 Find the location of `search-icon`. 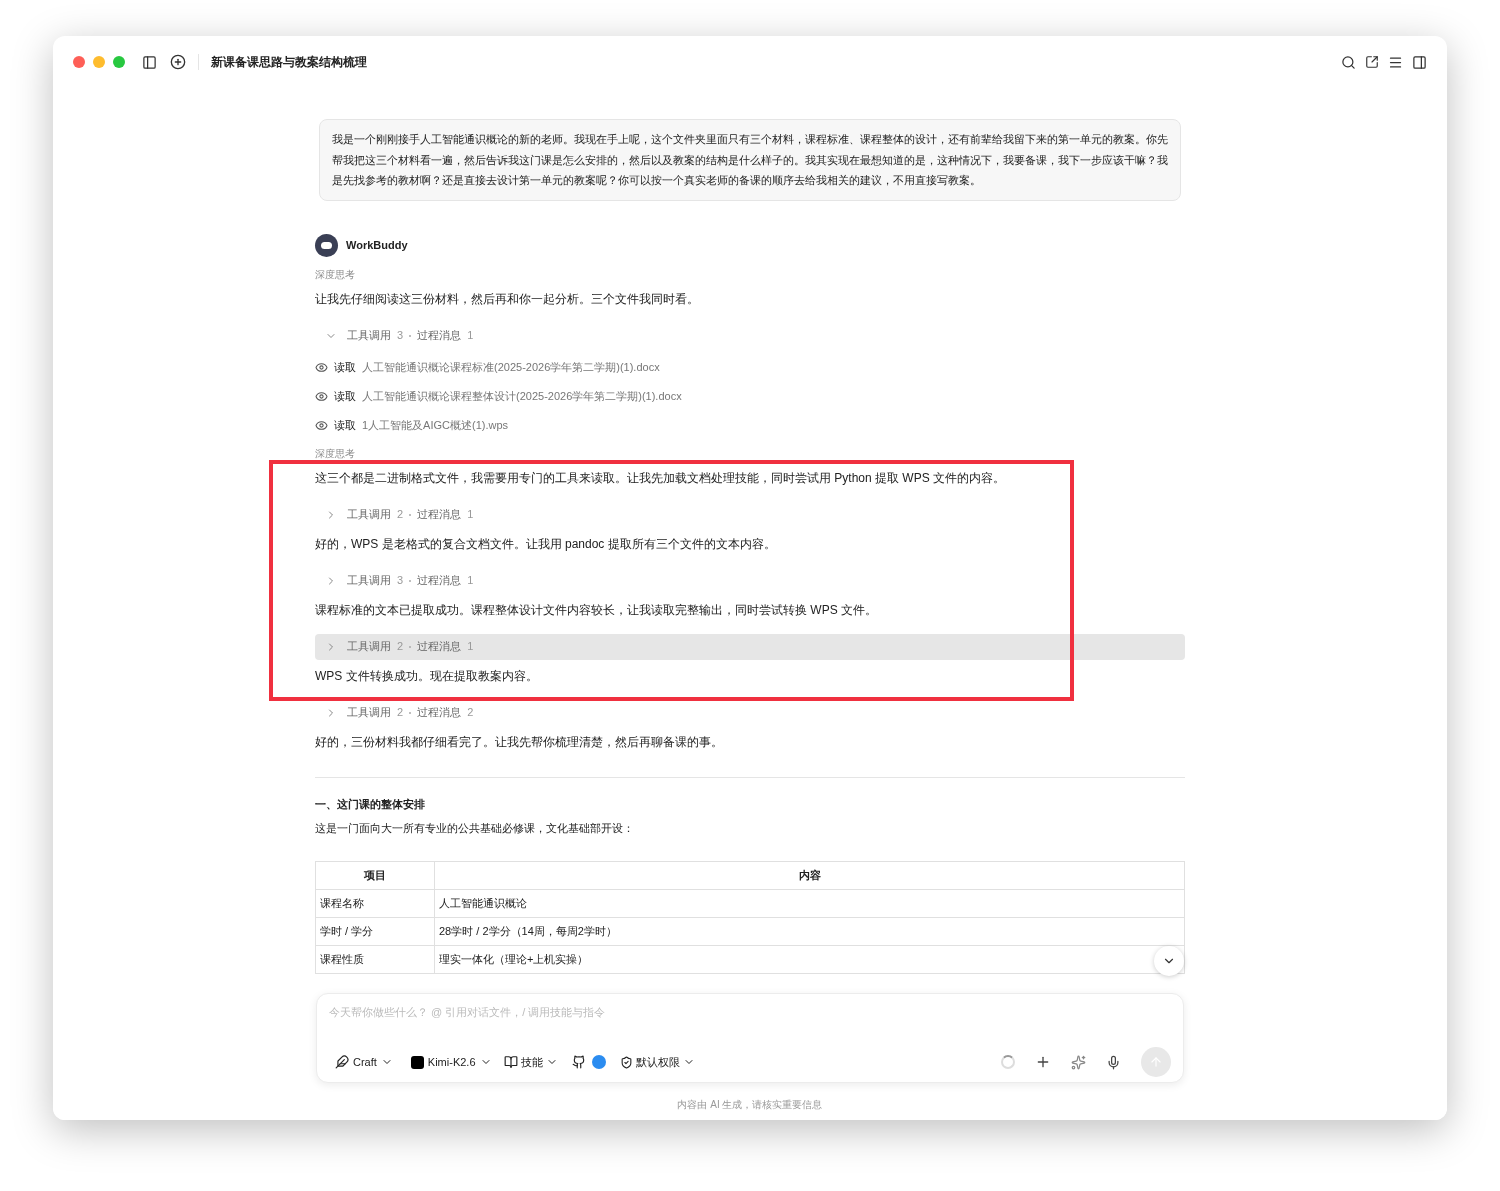

search-icon is located at coordinates (1348, 62).